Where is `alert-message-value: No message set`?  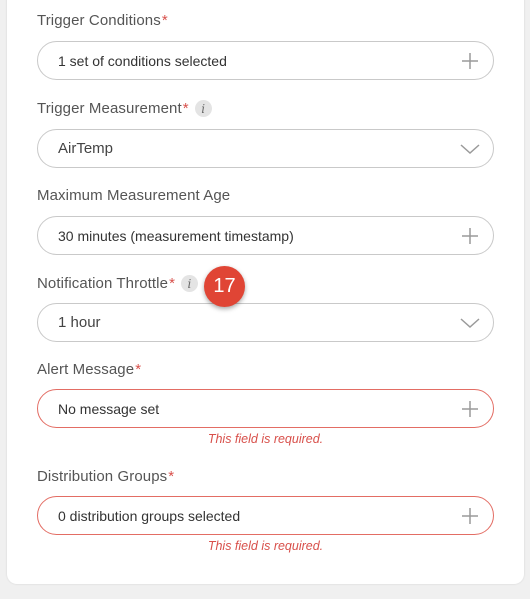
alert-message-value: No message set is located at coordinates (109, 408).